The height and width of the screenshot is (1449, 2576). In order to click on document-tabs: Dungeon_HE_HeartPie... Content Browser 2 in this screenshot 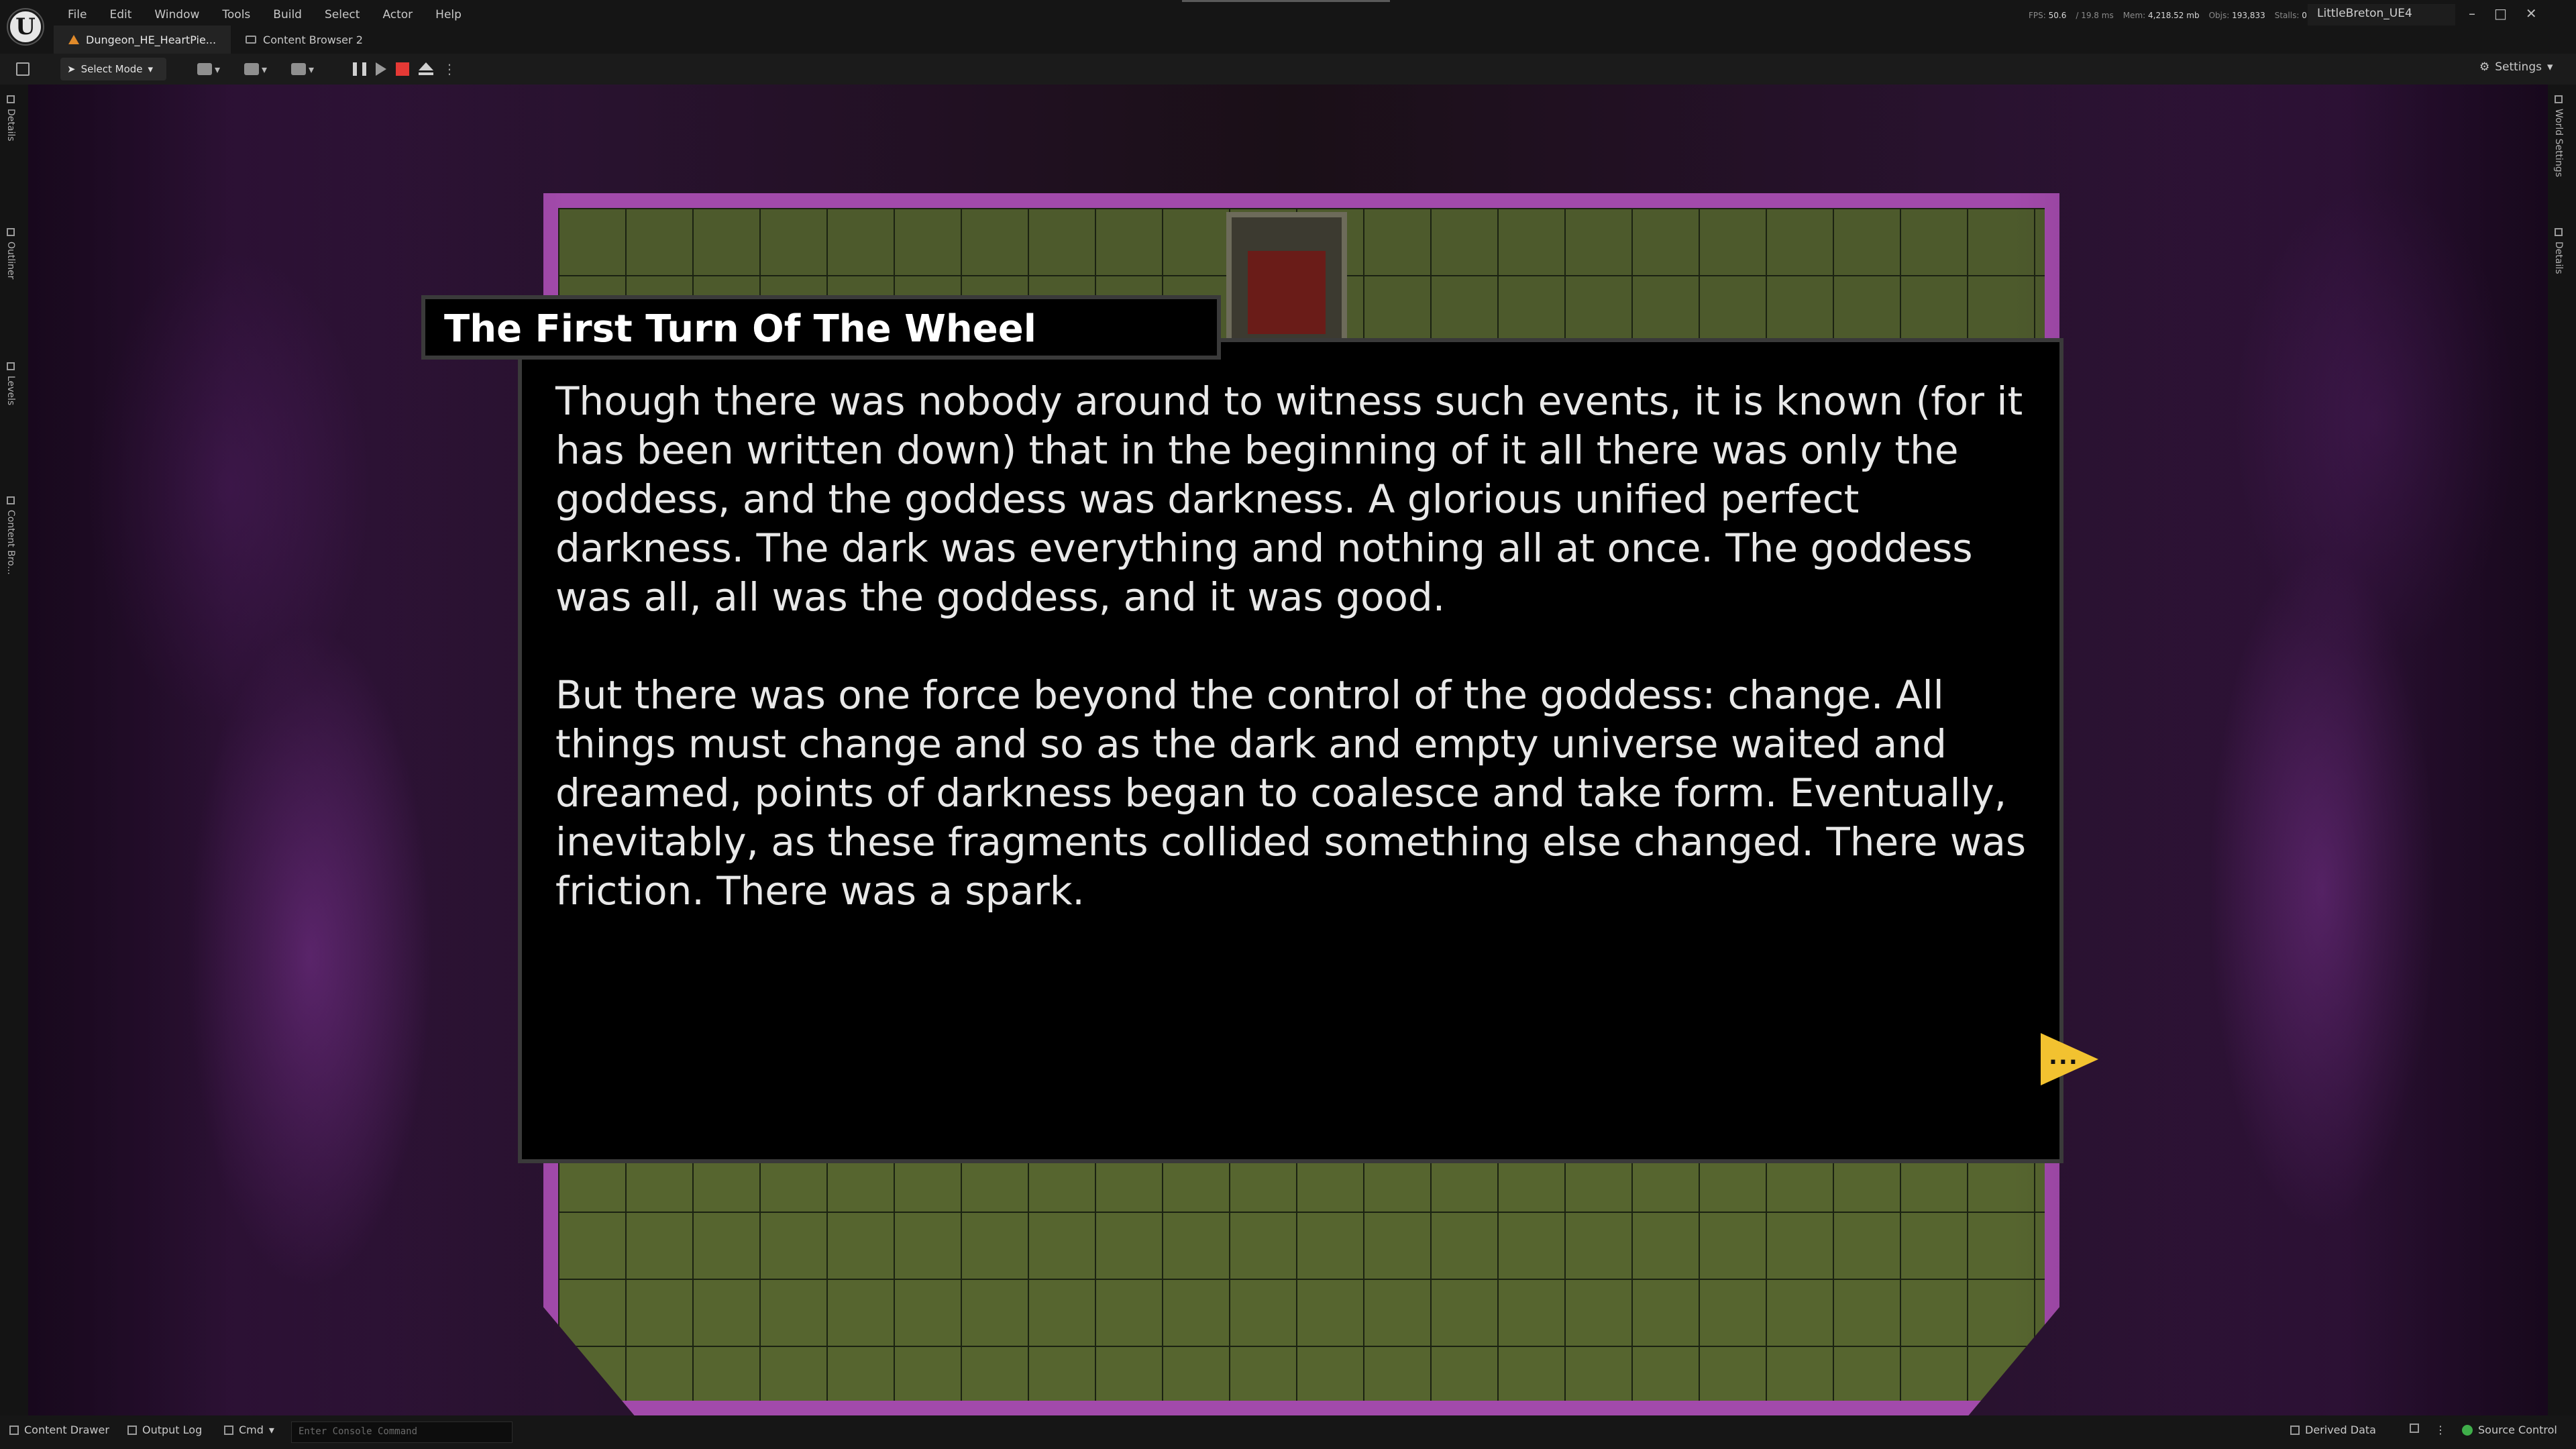, I will do `click(216, 39)`.